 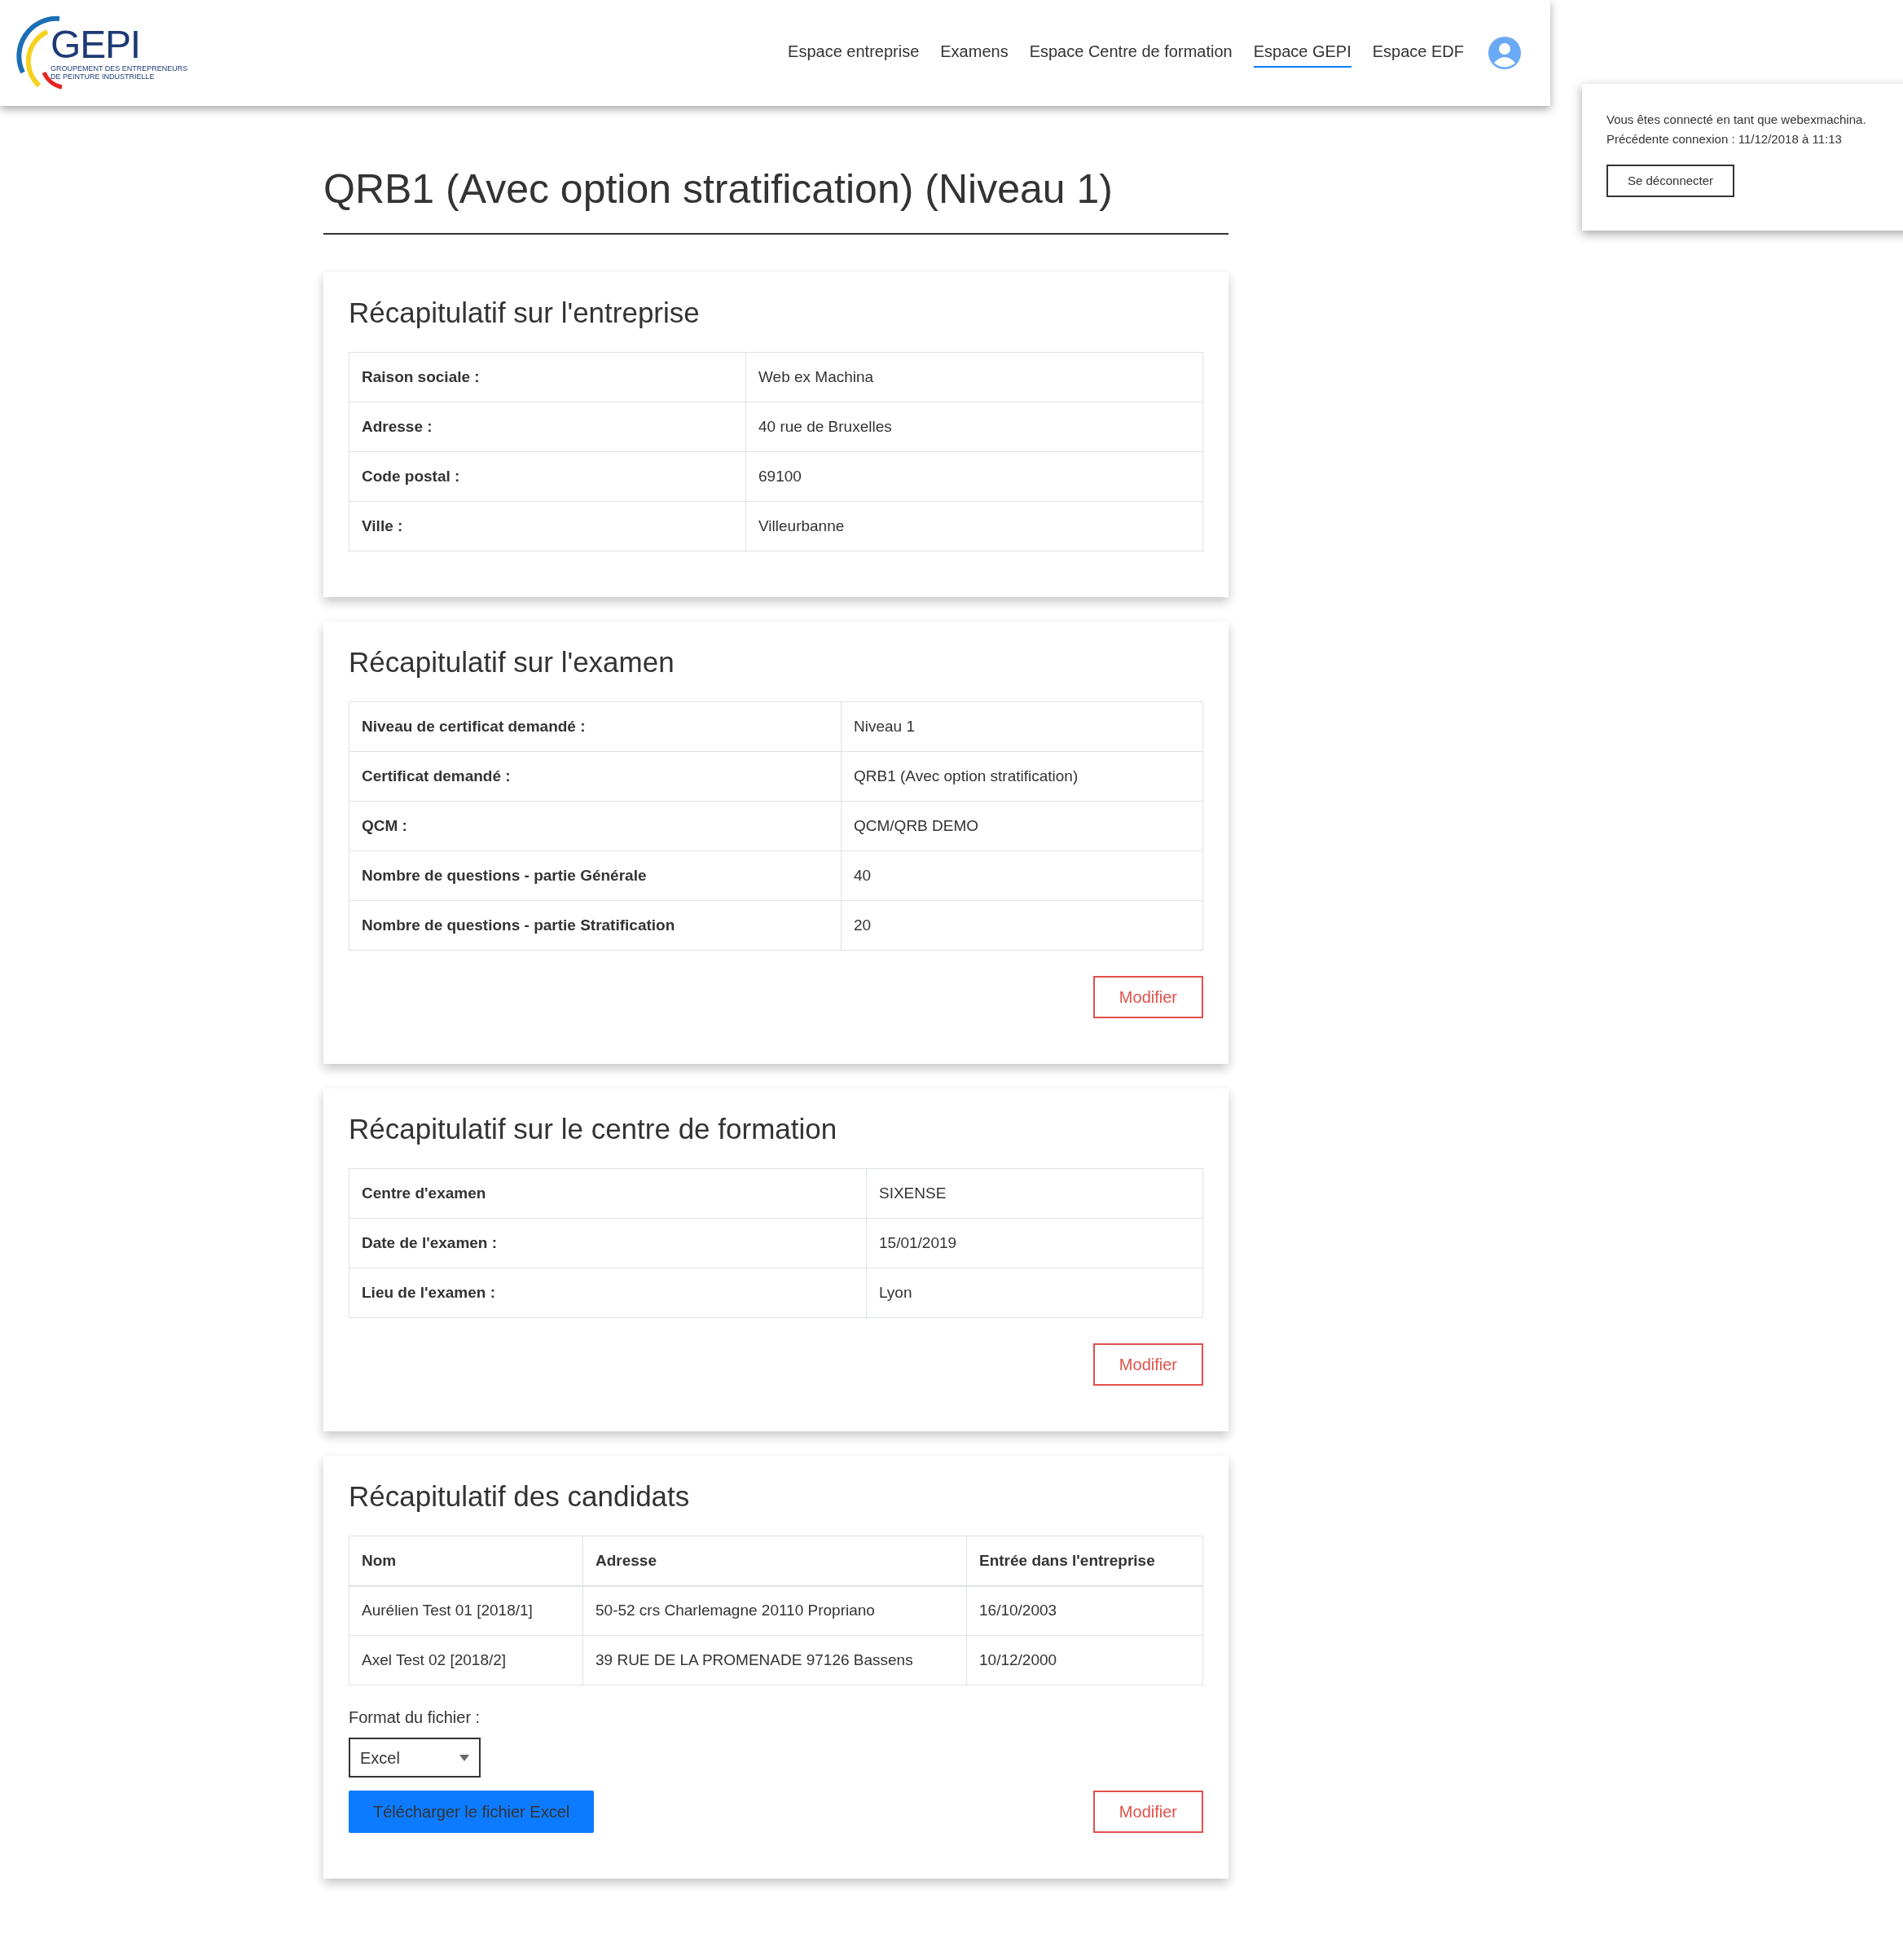 I want to click on table-cell: 39 RUE DE LA PROMENADE 97126 Bassens, so click(x=774, y=1660).